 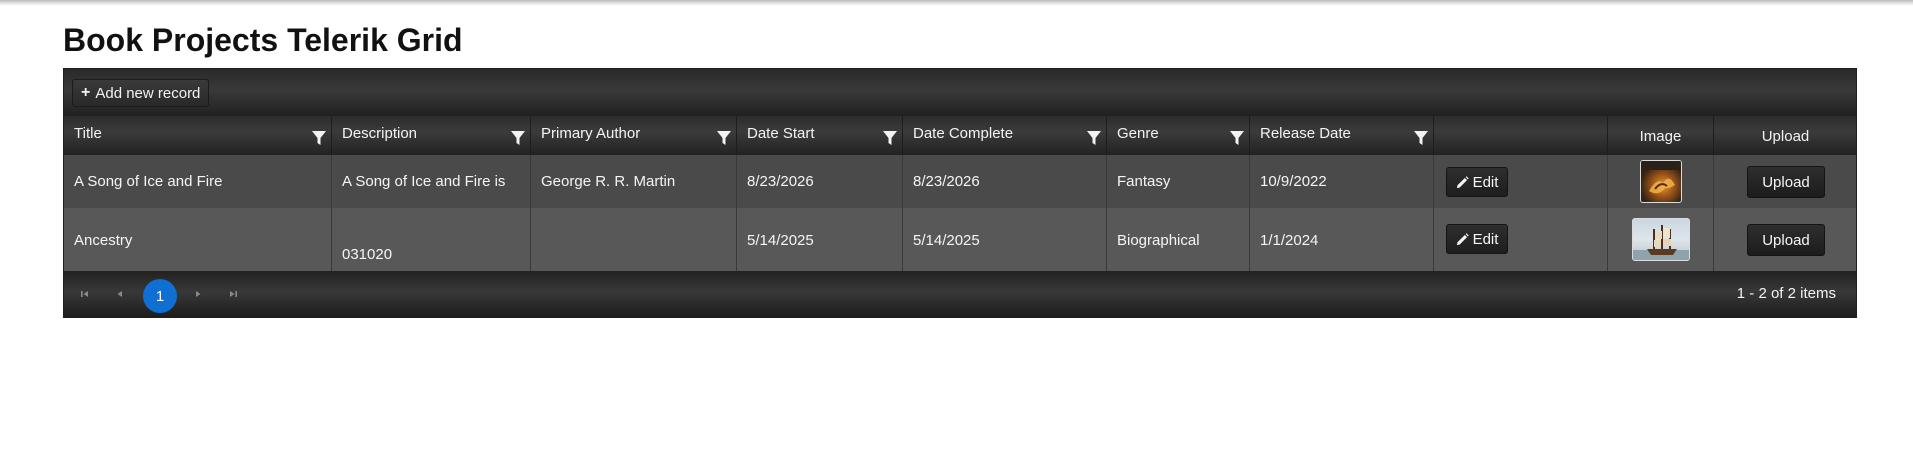 I want to click on cell-release-date: 1/1/2024, so click(x=1341, y=239).